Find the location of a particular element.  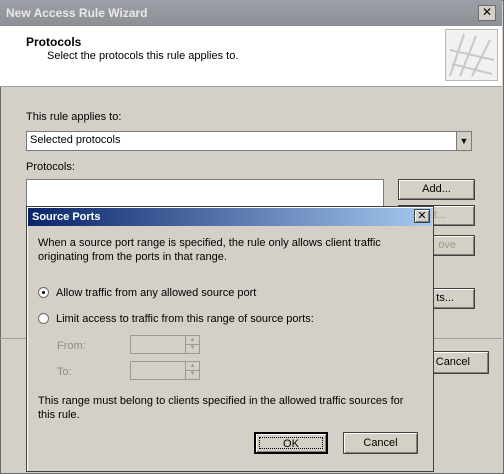

wizard-title-bar: New Access Rule Wizard is located at coordinates (251, 13).